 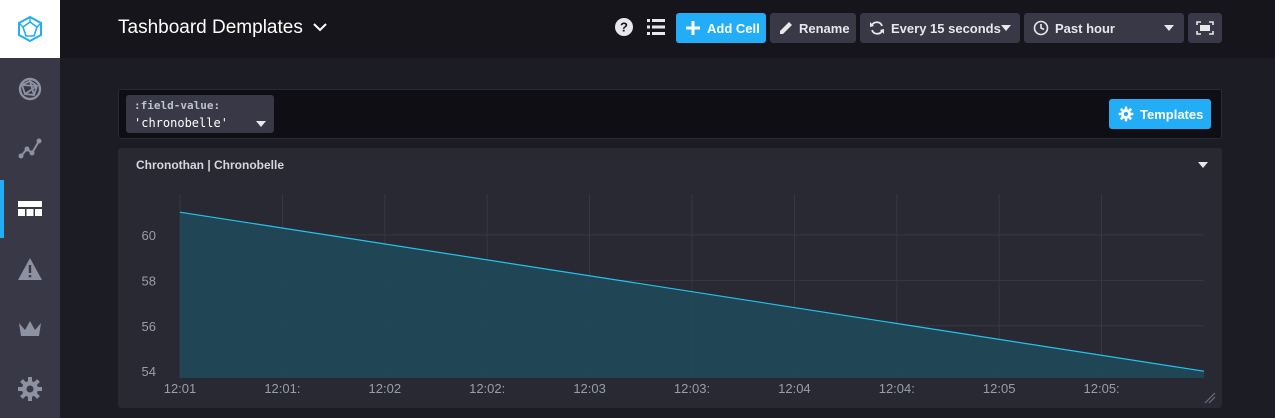 I want to click on sidebar-item-explorer, so click(x=30, y=89).